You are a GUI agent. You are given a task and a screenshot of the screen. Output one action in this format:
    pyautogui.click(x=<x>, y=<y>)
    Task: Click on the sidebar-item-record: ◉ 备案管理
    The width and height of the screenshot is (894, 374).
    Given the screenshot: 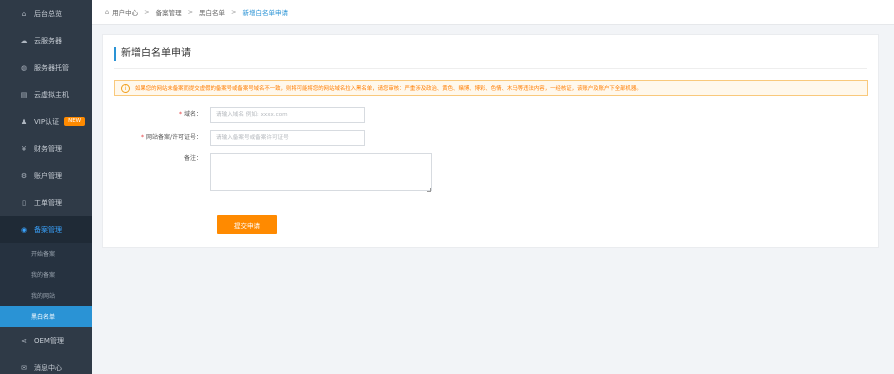 What is the action you would take?
    pyautogui.click(x=46, y=229)
    